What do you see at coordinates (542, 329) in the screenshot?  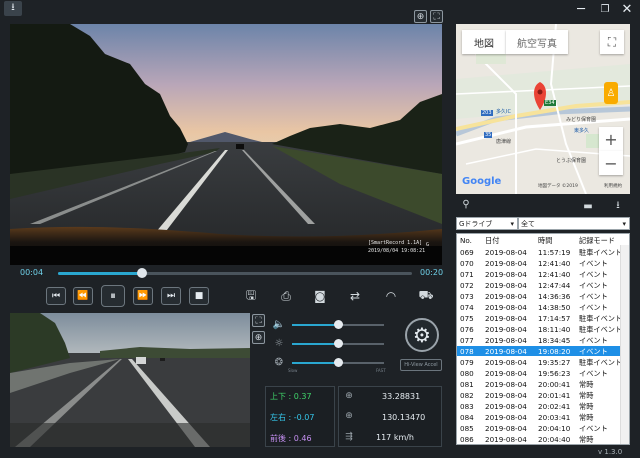 I see `table-row: 076 2019-08-04 18:11:40 駐車イベント` at bounding box center [542, 329].